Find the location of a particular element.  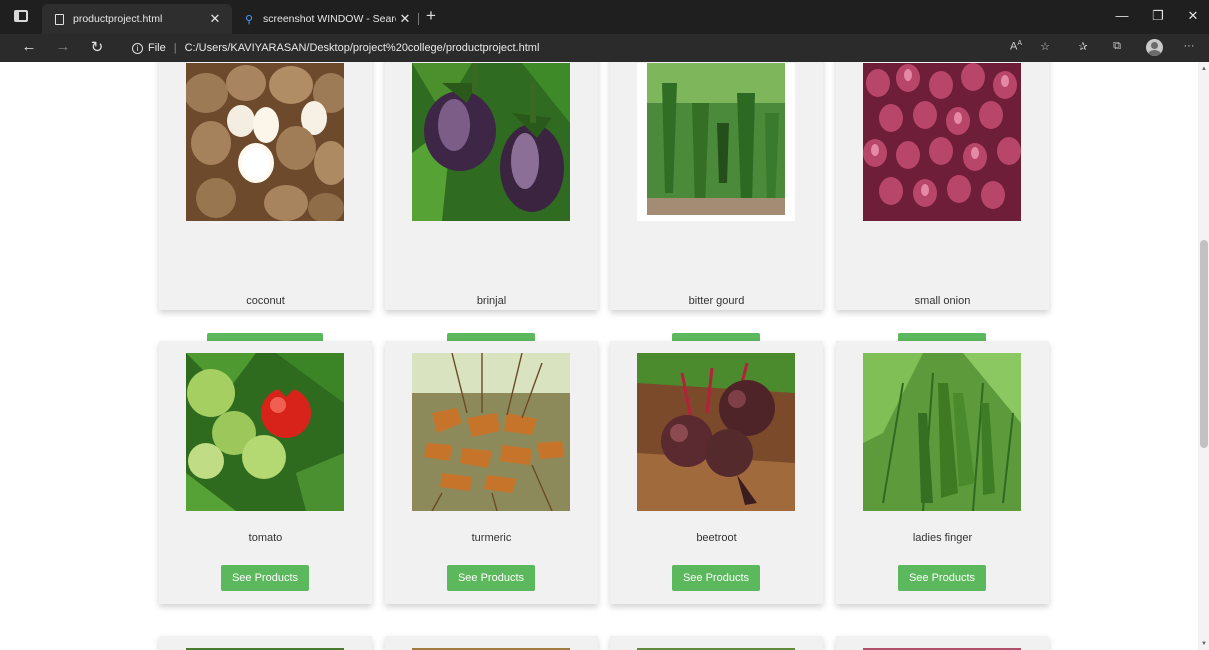

coconut-image is located at coordinates (265, 142).